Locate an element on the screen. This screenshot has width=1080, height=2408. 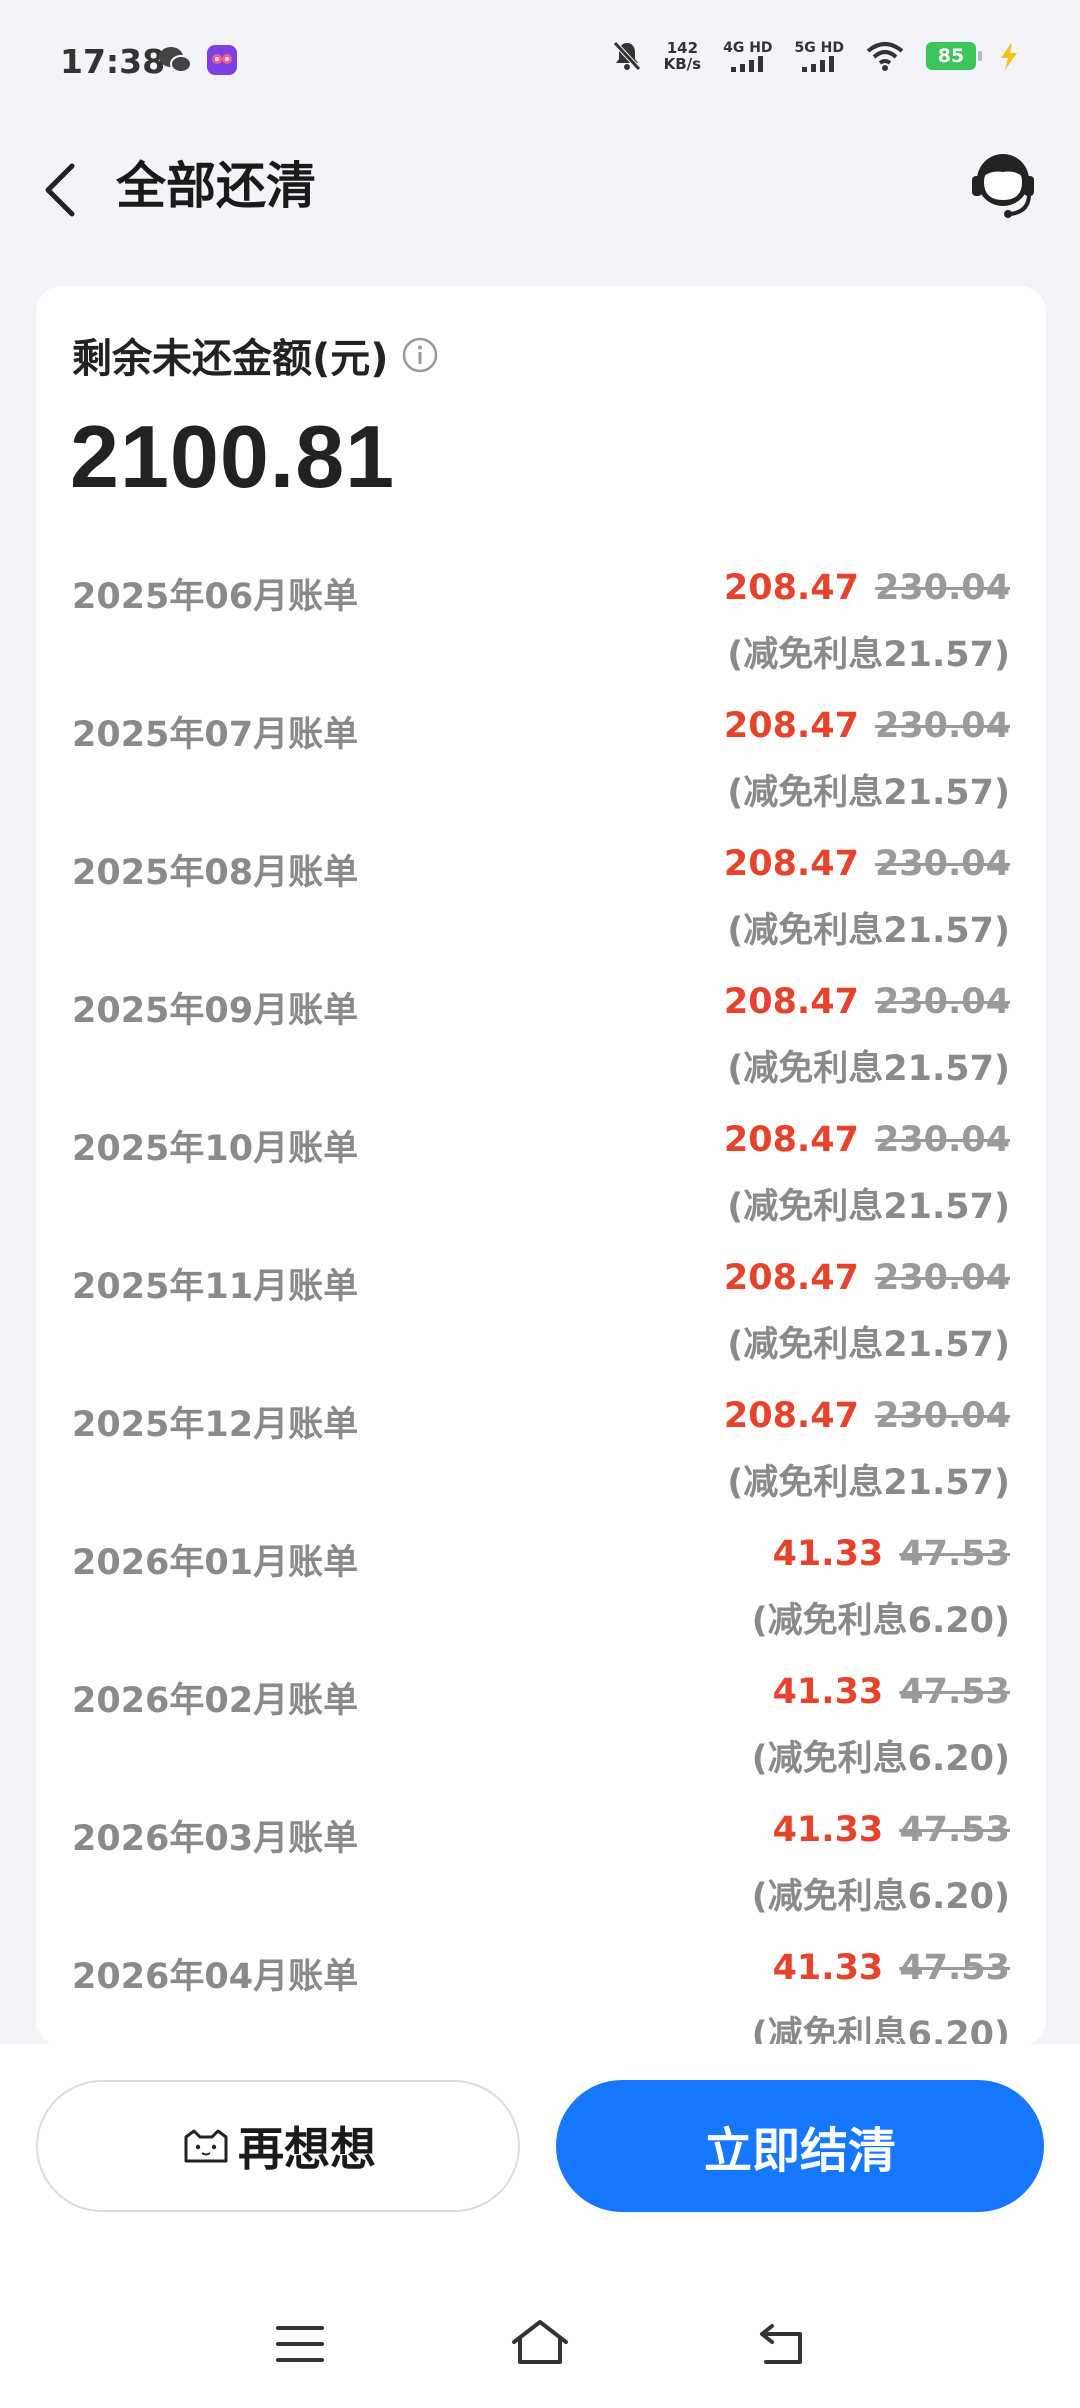
bill-row: 2025年11月账单 208.47 230.04 (减免利息21.57) is located at coordinates (541, 1327).